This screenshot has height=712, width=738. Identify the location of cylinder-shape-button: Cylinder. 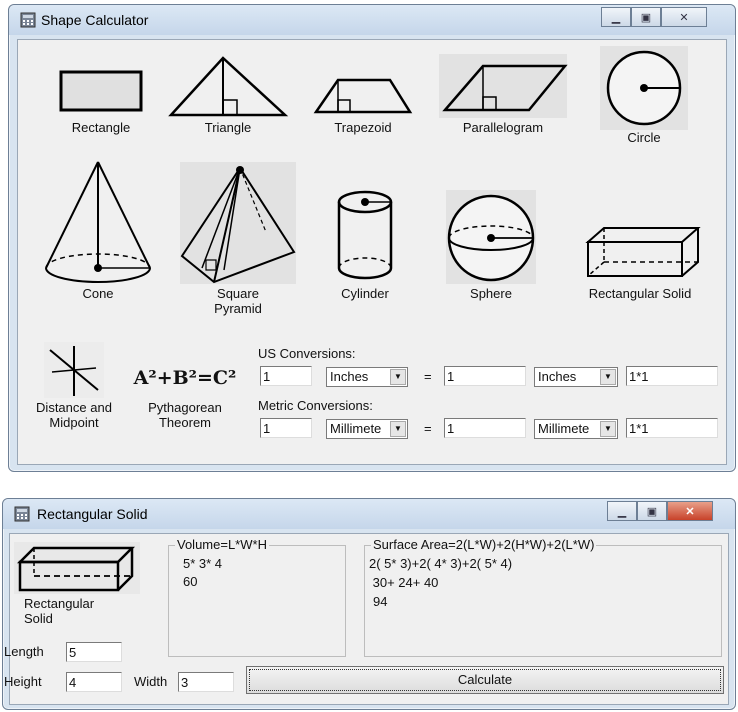
(365, 244).